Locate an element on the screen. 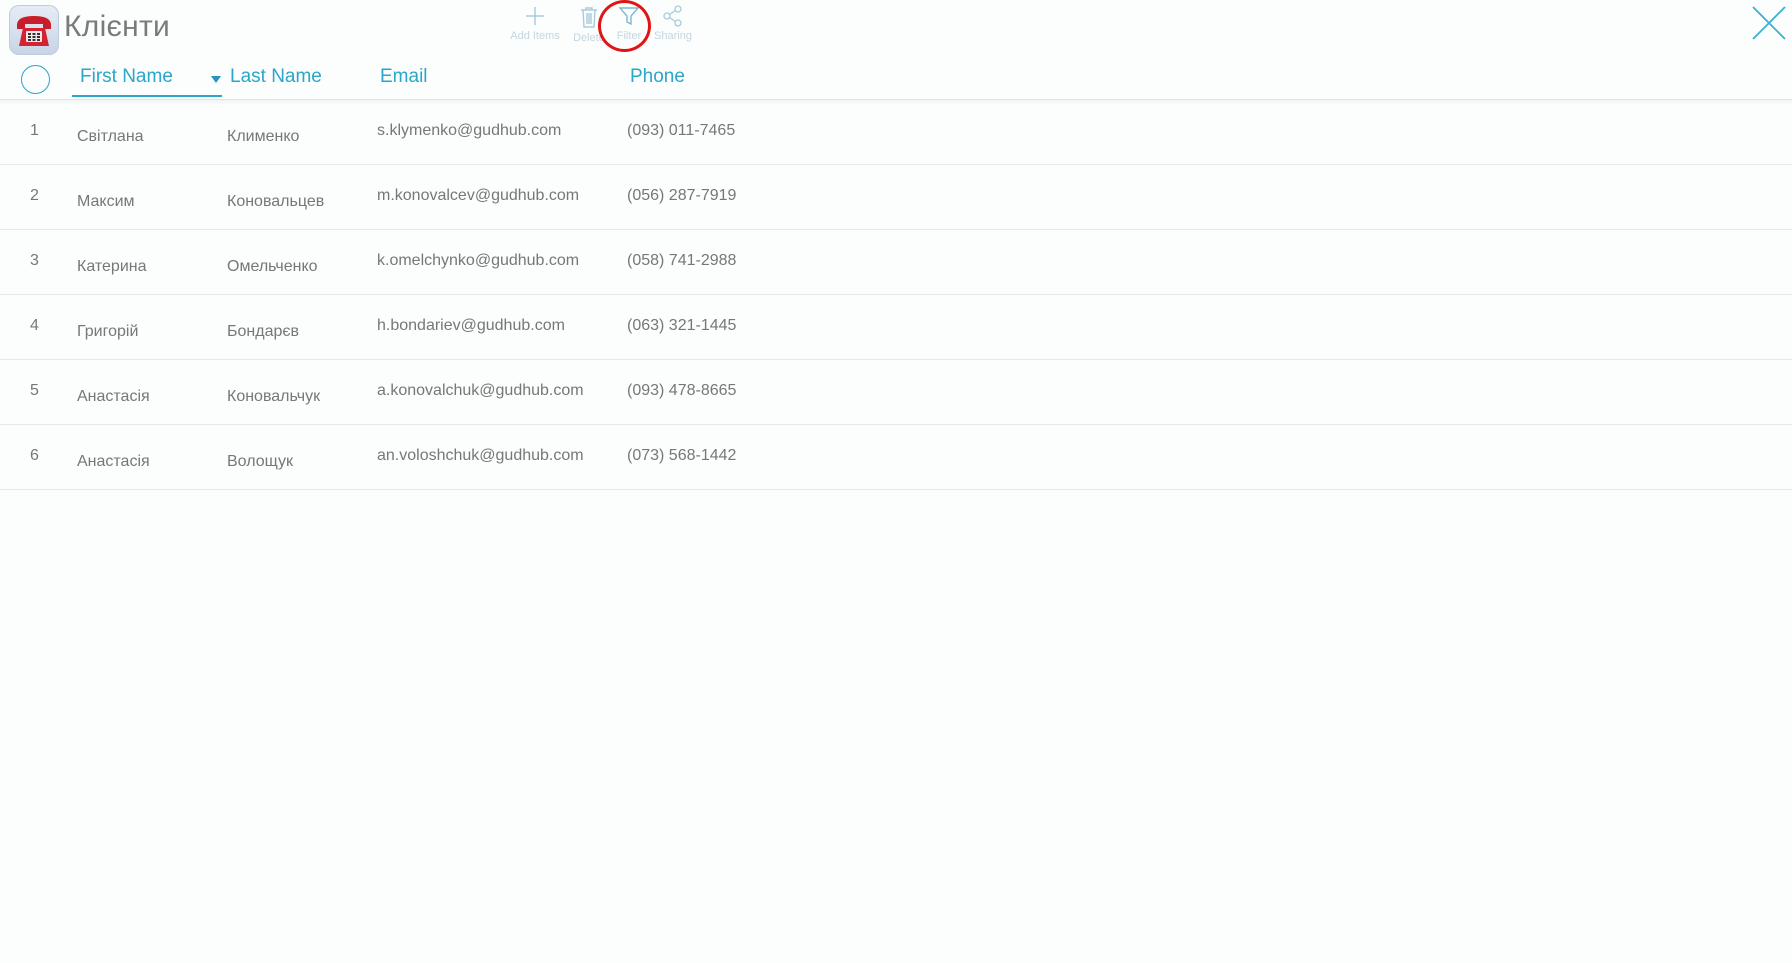  cell-phone: (073) 568-1442 is located at coordinates (682, 455).